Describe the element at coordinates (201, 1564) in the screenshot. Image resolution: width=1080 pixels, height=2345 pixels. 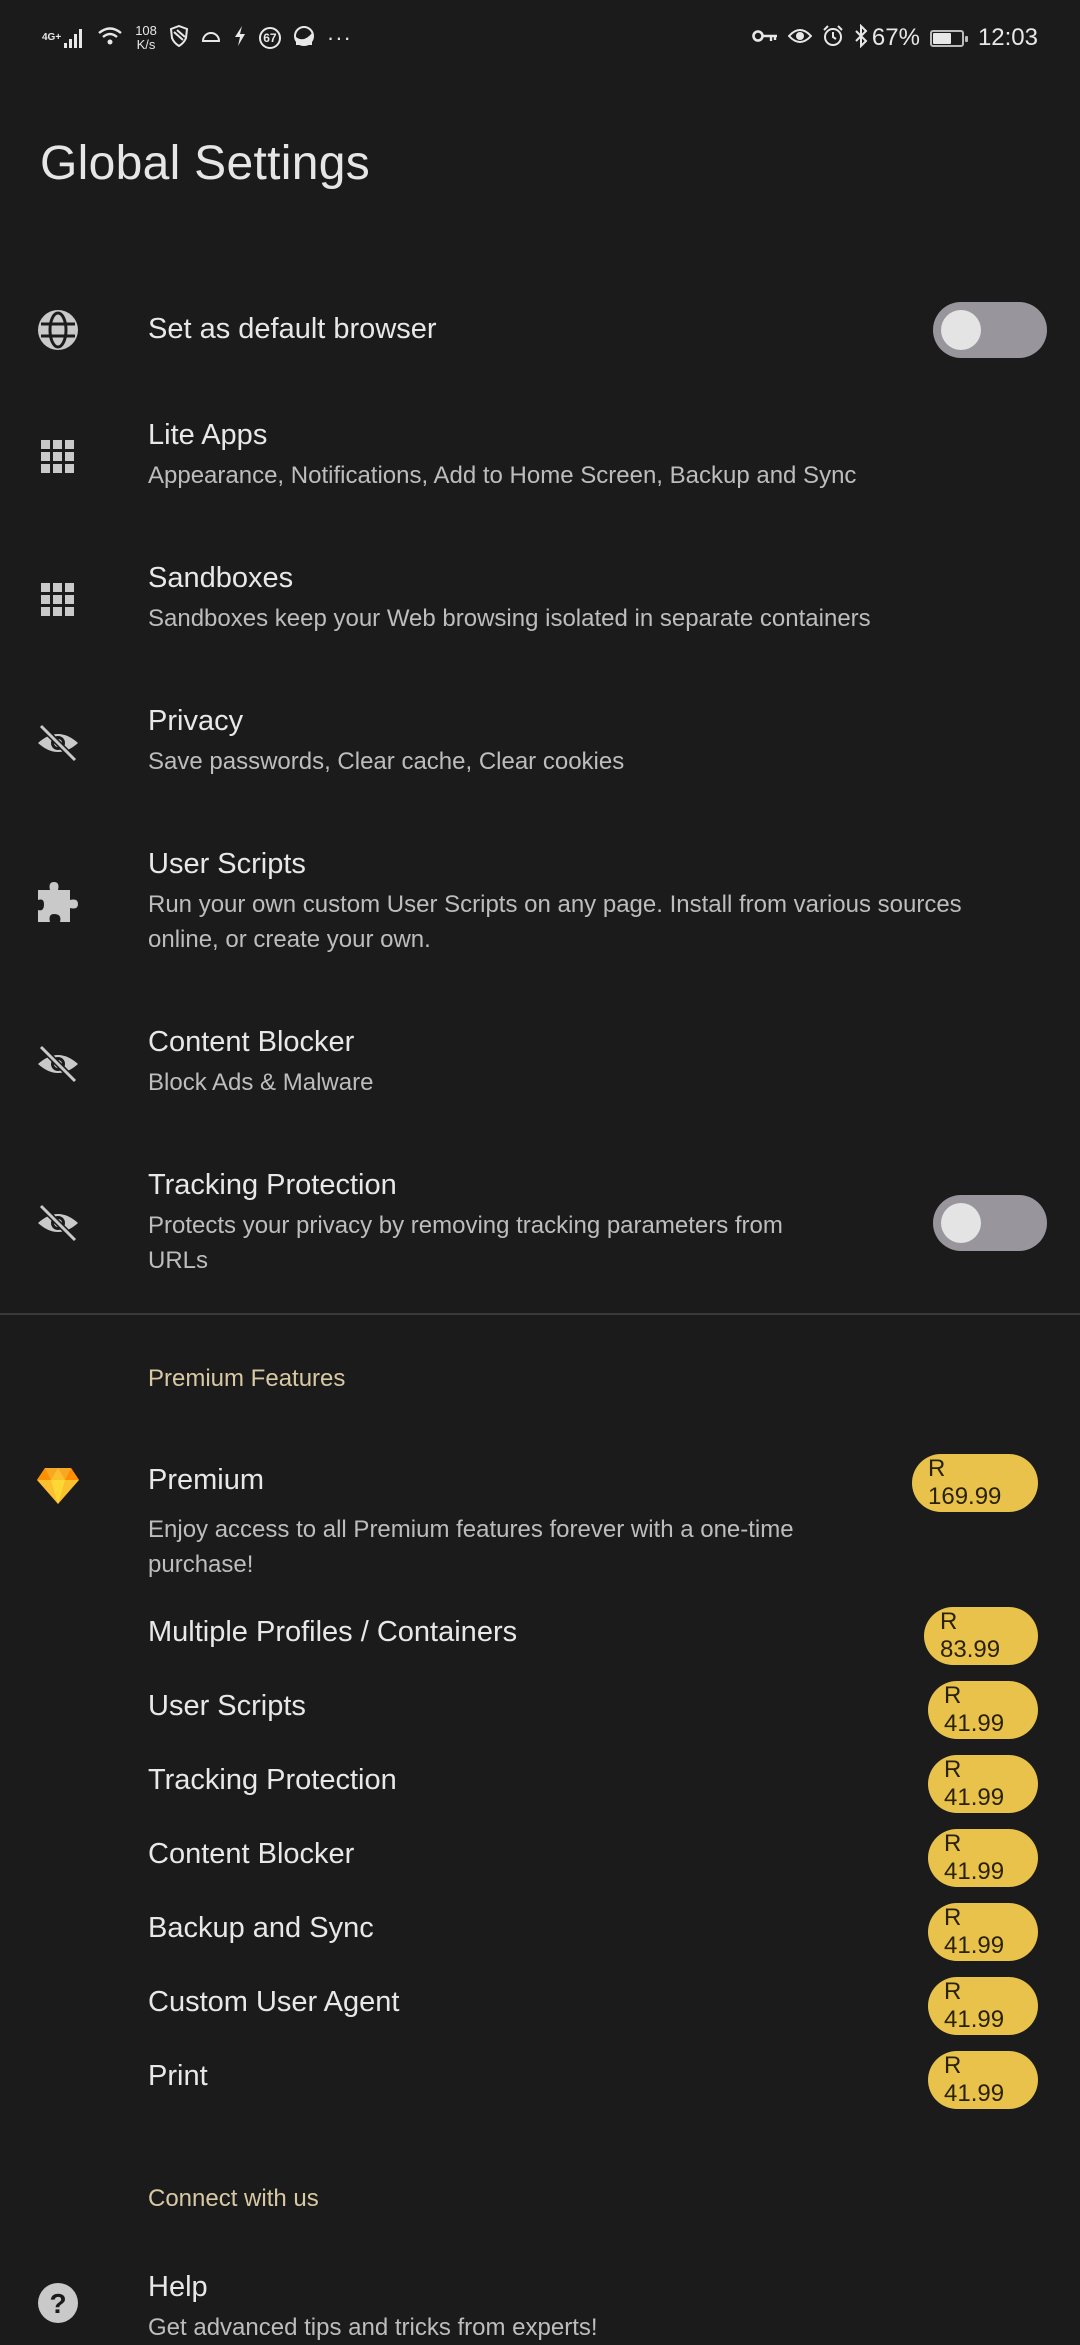
I see `premium-desc-line2: purchase!` at that location.